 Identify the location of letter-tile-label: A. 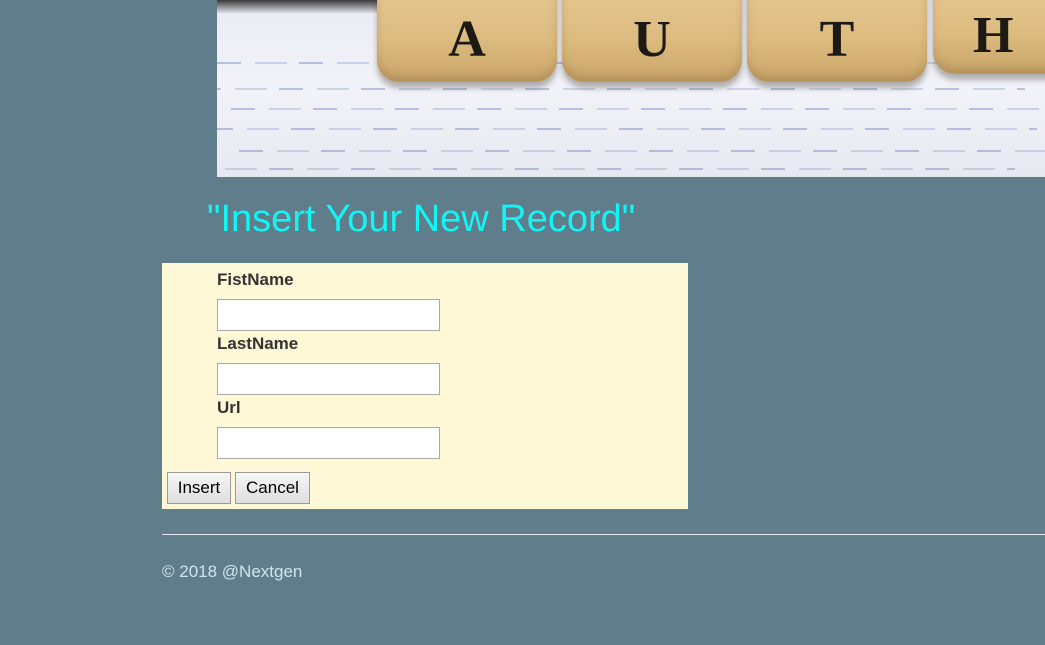
(467, 39).